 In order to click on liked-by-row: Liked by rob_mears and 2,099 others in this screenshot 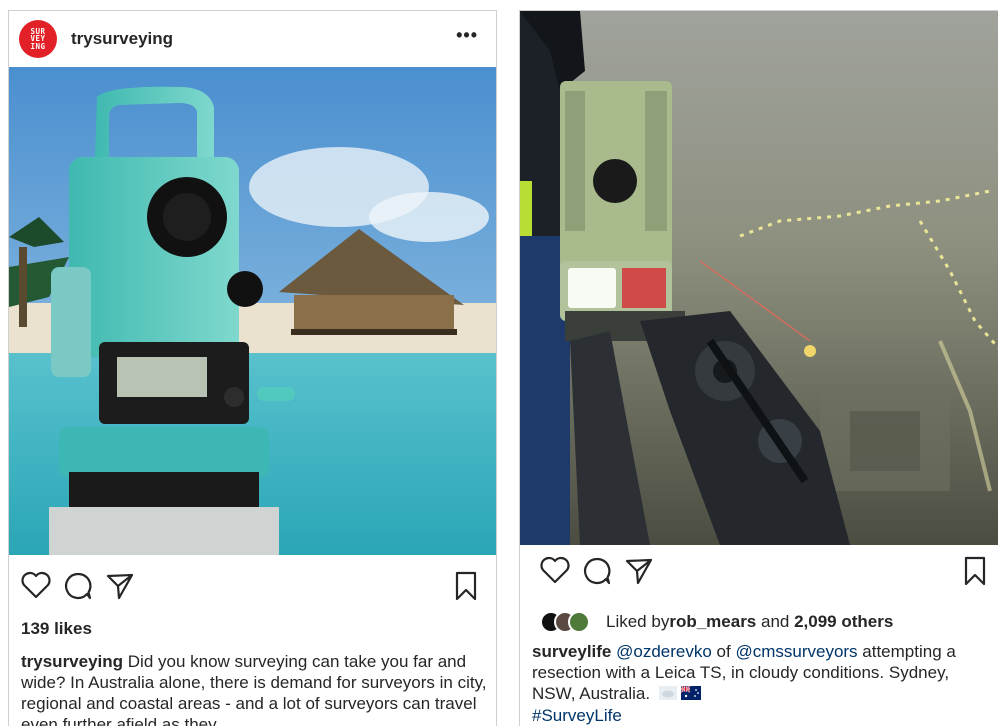, I will do `click(716, 622)`.